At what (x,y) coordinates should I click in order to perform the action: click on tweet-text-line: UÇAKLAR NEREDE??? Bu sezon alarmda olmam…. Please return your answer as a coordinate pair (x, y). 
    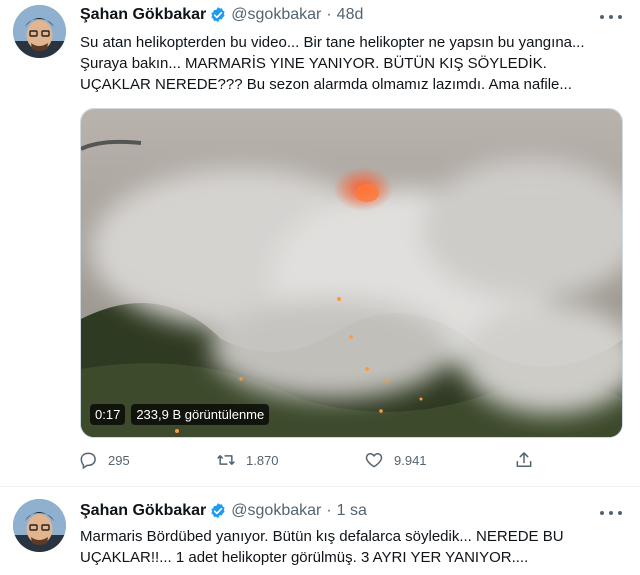
    Looking at the image, I should click on (326, 84).